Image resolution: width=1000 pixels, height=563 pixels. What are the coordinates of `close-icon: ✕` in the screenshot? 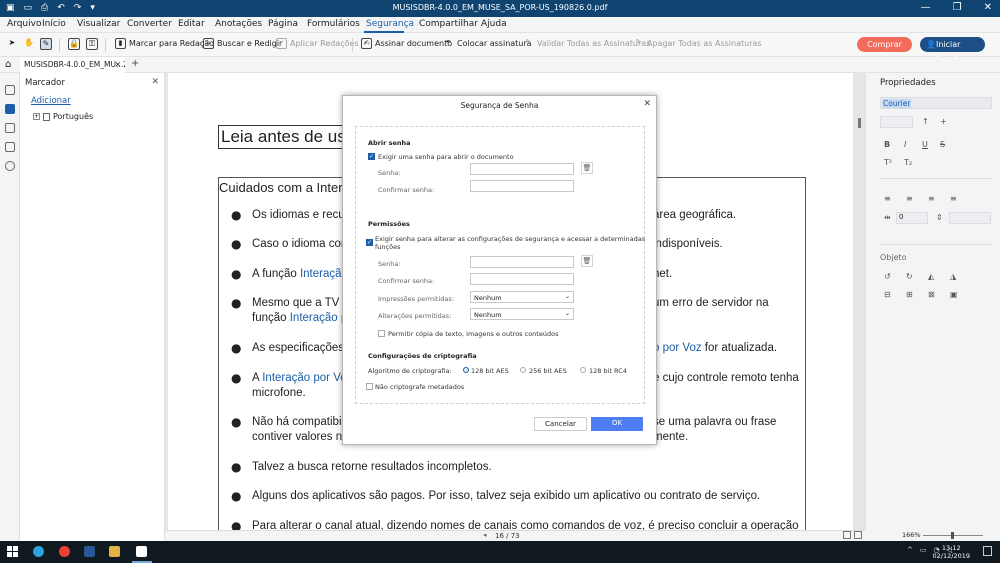 It's located at (988, 7).